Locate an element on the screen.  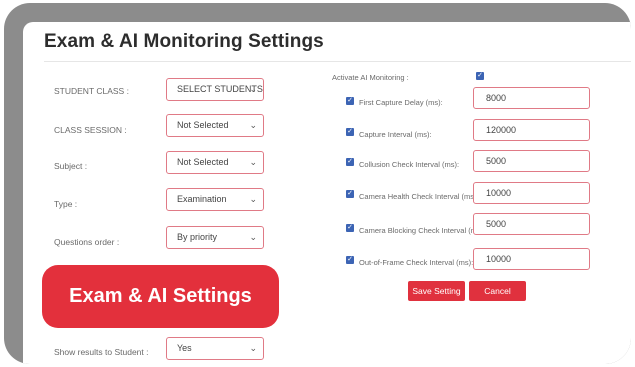
camera-blocking-label: Camera Blocking Check Interval (ms): is located at coordinates (422, 230).